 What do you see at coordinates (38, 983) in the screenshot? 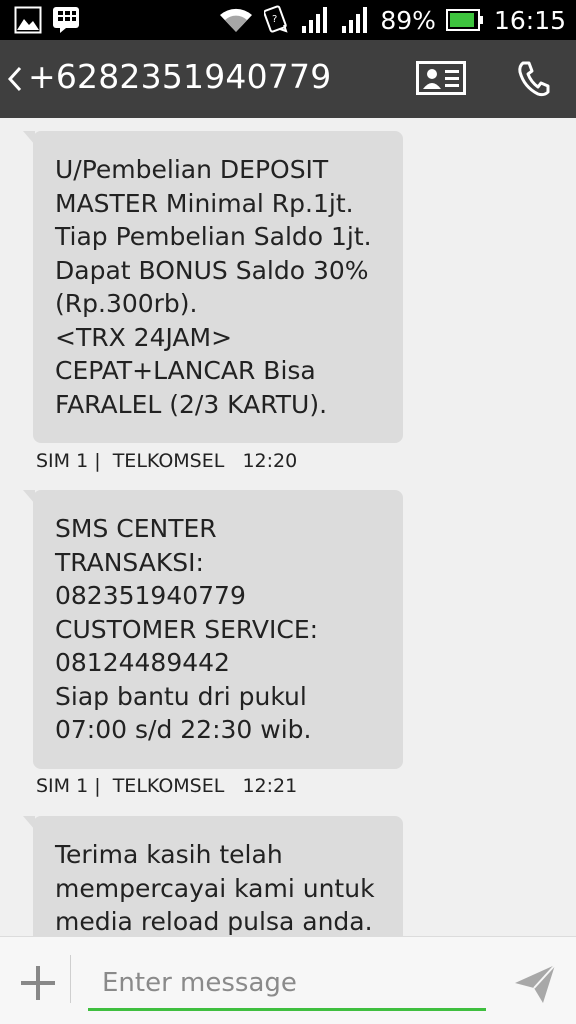
I see `add-attachment-icon` at bounding box center [38, 983].